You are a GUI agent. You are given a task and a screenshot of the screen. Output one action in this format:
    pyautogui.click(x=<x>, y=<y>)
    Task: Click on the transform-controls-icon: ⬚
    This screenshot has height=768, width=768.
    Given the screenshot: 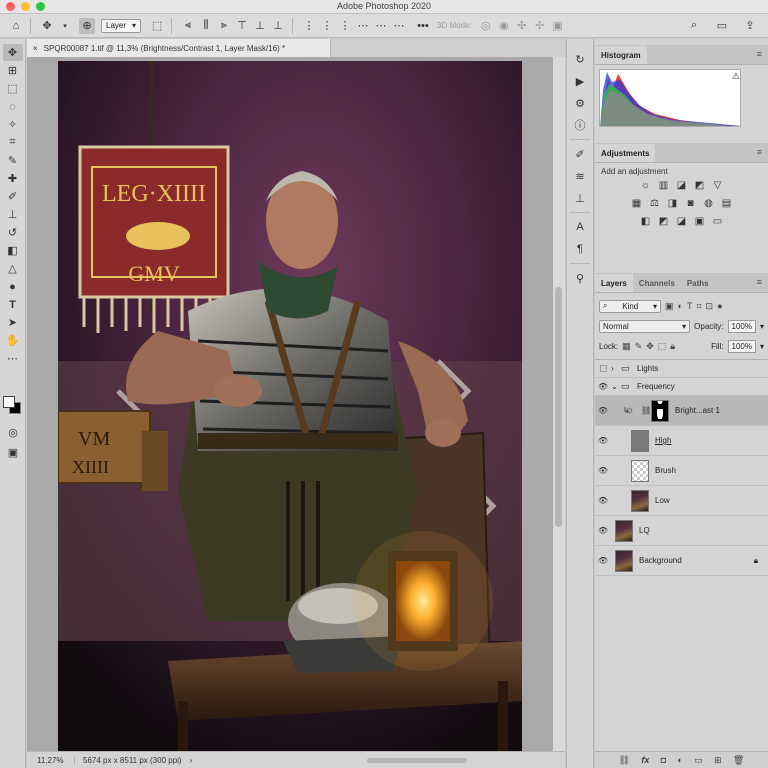 What is the action you would take?
    pyautogui.click(x=157, y=26)
    